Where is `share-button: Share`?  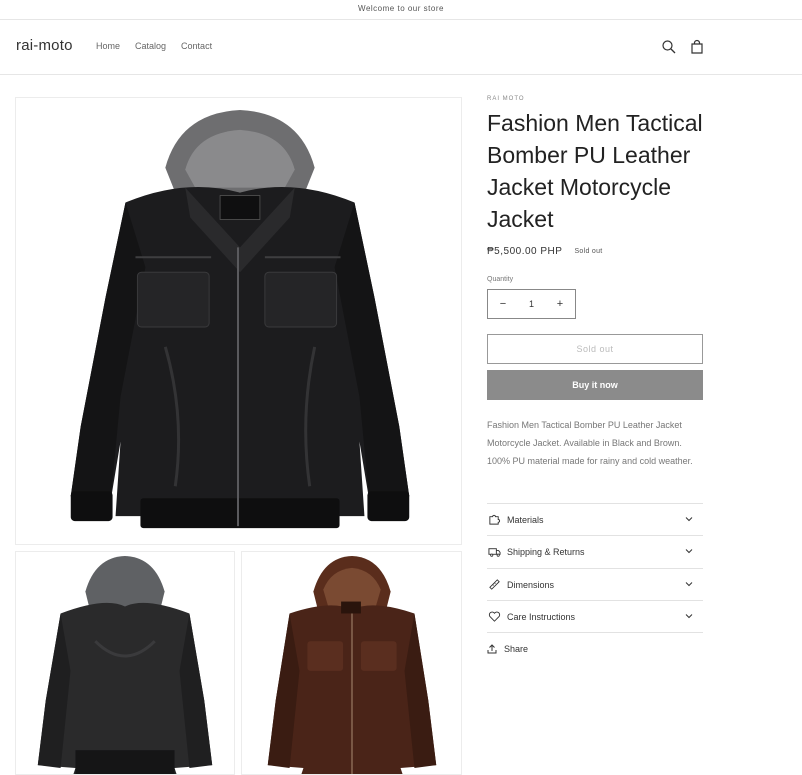
share-button: Share is located at coordinates (507, 649).